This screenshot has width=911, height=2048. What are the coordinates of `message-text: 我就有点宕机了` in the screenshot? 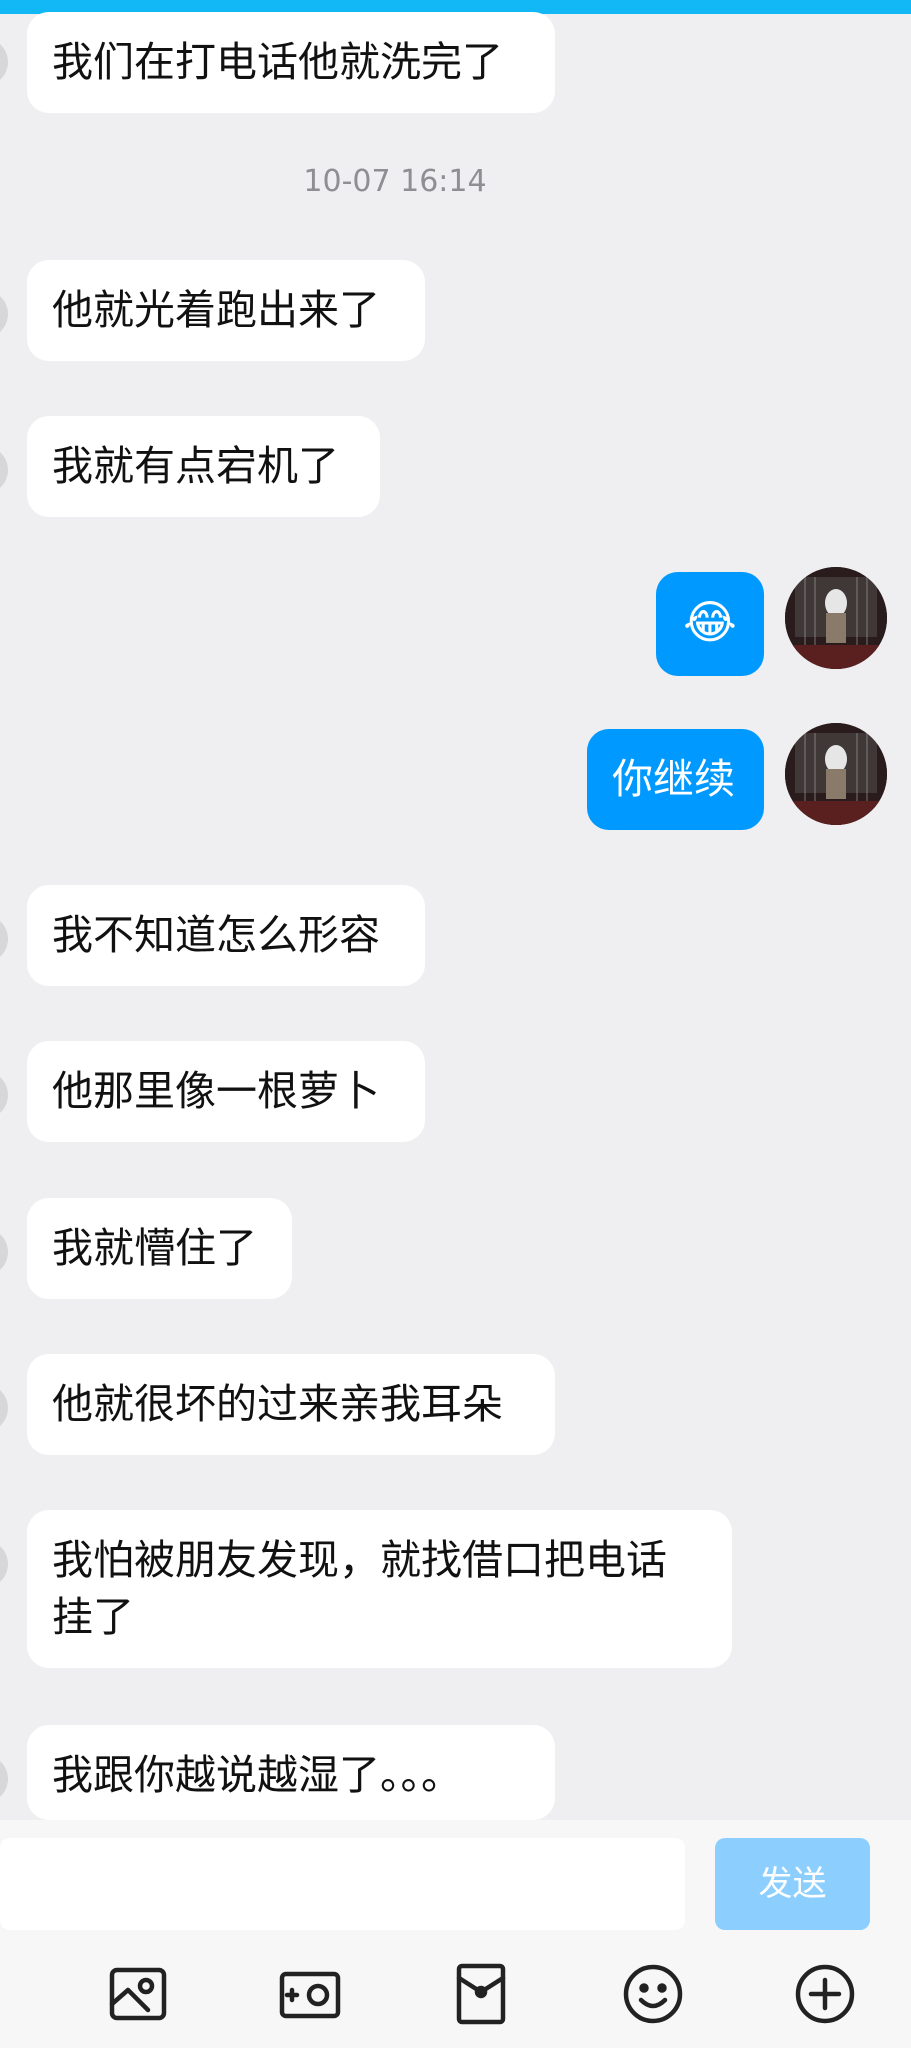 It's located at (195, 466).